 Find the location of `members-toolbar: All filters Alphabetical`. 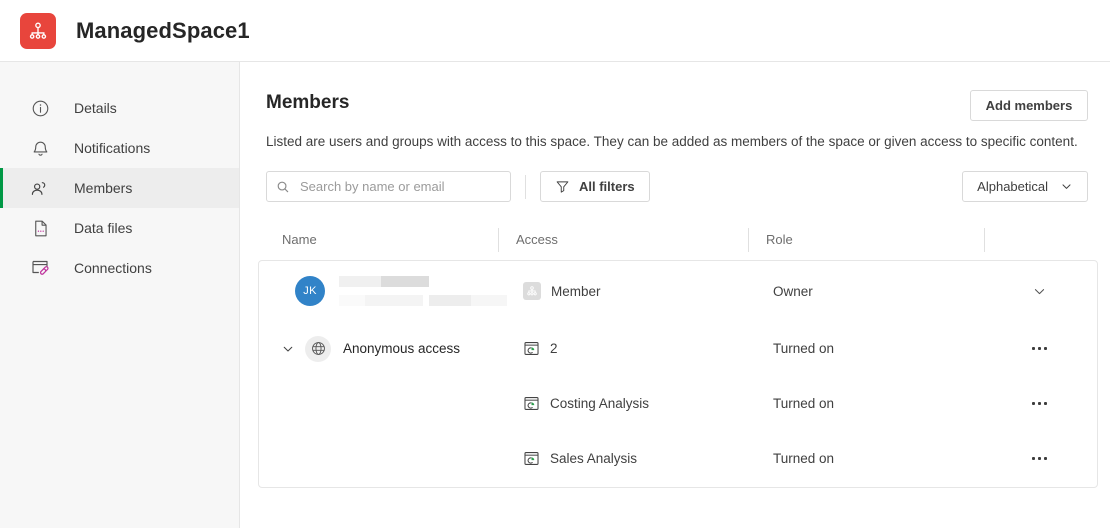

members-toolbar: All filters Alphabetical is located at coordinates (675, 176).